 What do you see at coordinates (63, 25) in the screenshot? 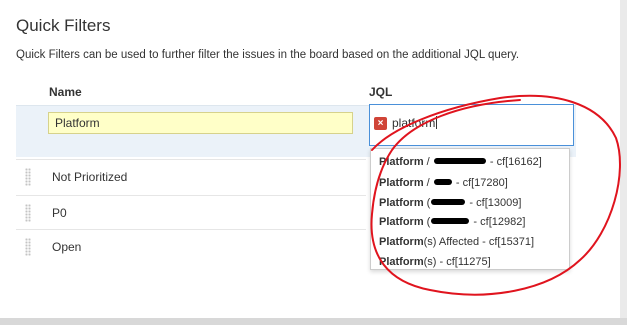
I see `page-title: Quick Filters` at bounding box center [63, 25].